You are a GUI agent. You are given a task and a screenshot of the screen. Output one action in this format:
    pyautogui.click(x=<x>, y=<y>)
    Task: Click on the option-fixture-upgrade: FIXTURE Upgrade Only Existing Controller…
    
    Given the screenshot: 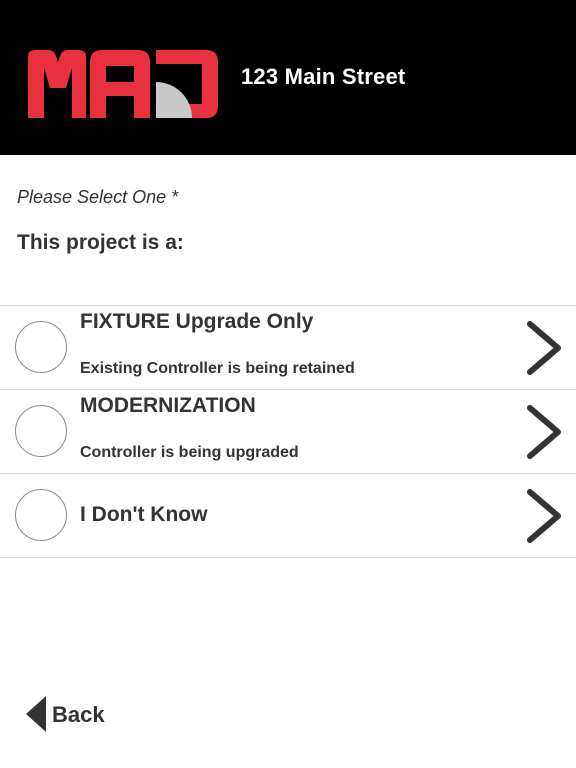 What is the action you would take?
    pyautogui.click(x=288, y=348)
    